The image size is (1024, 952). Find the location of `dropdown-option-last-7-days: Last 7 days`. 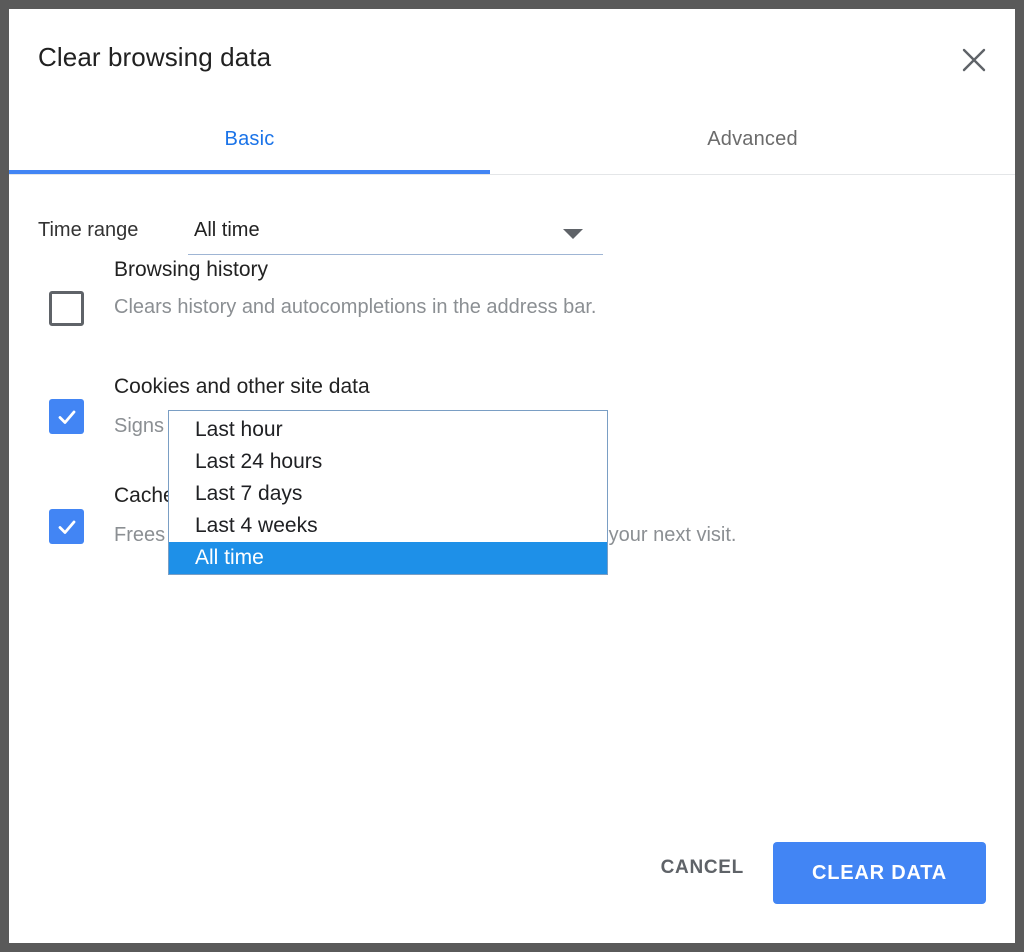

dropdown-option-last-7-days: Last 7 days is located at coordinates (388, 494).